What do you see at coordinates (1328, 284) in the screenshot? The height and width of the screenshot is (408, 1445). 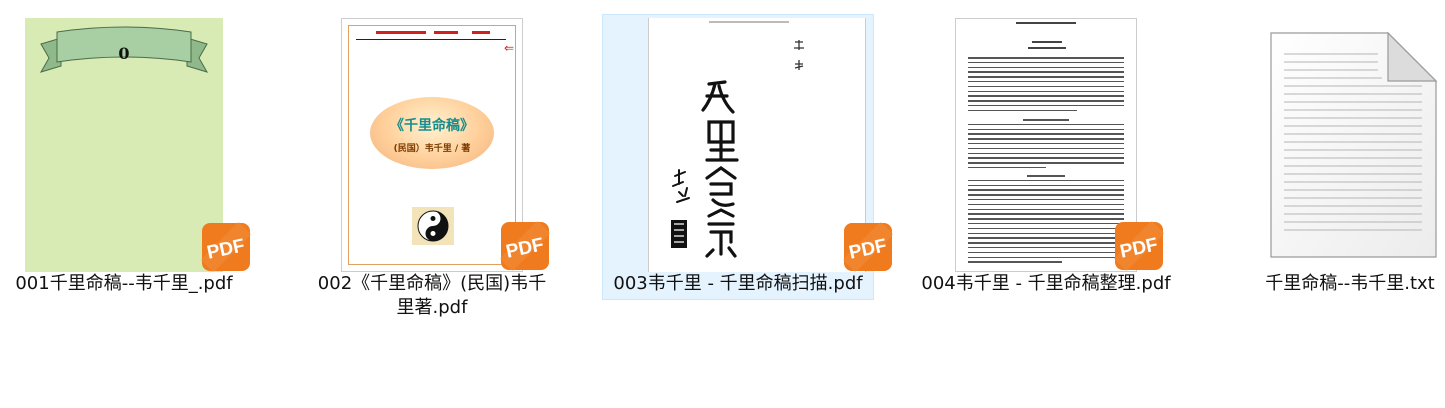 I see `file-name-label: 千里命稿--韦千里.txt` at bounding box center [1328, 284].